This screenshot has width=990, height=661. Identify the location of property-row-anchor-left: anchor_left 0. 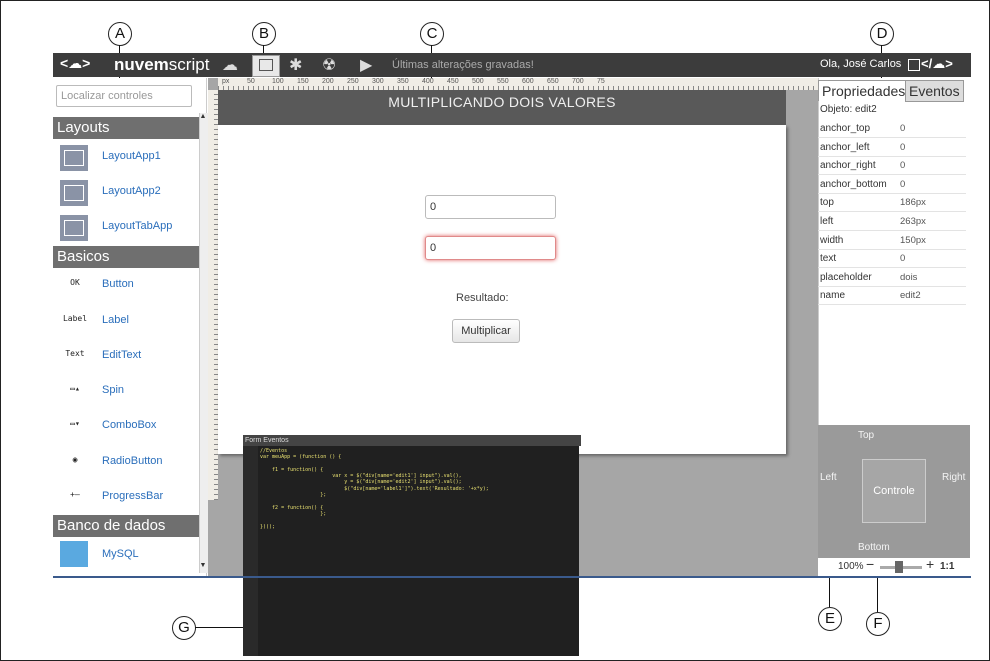
(892, 148).